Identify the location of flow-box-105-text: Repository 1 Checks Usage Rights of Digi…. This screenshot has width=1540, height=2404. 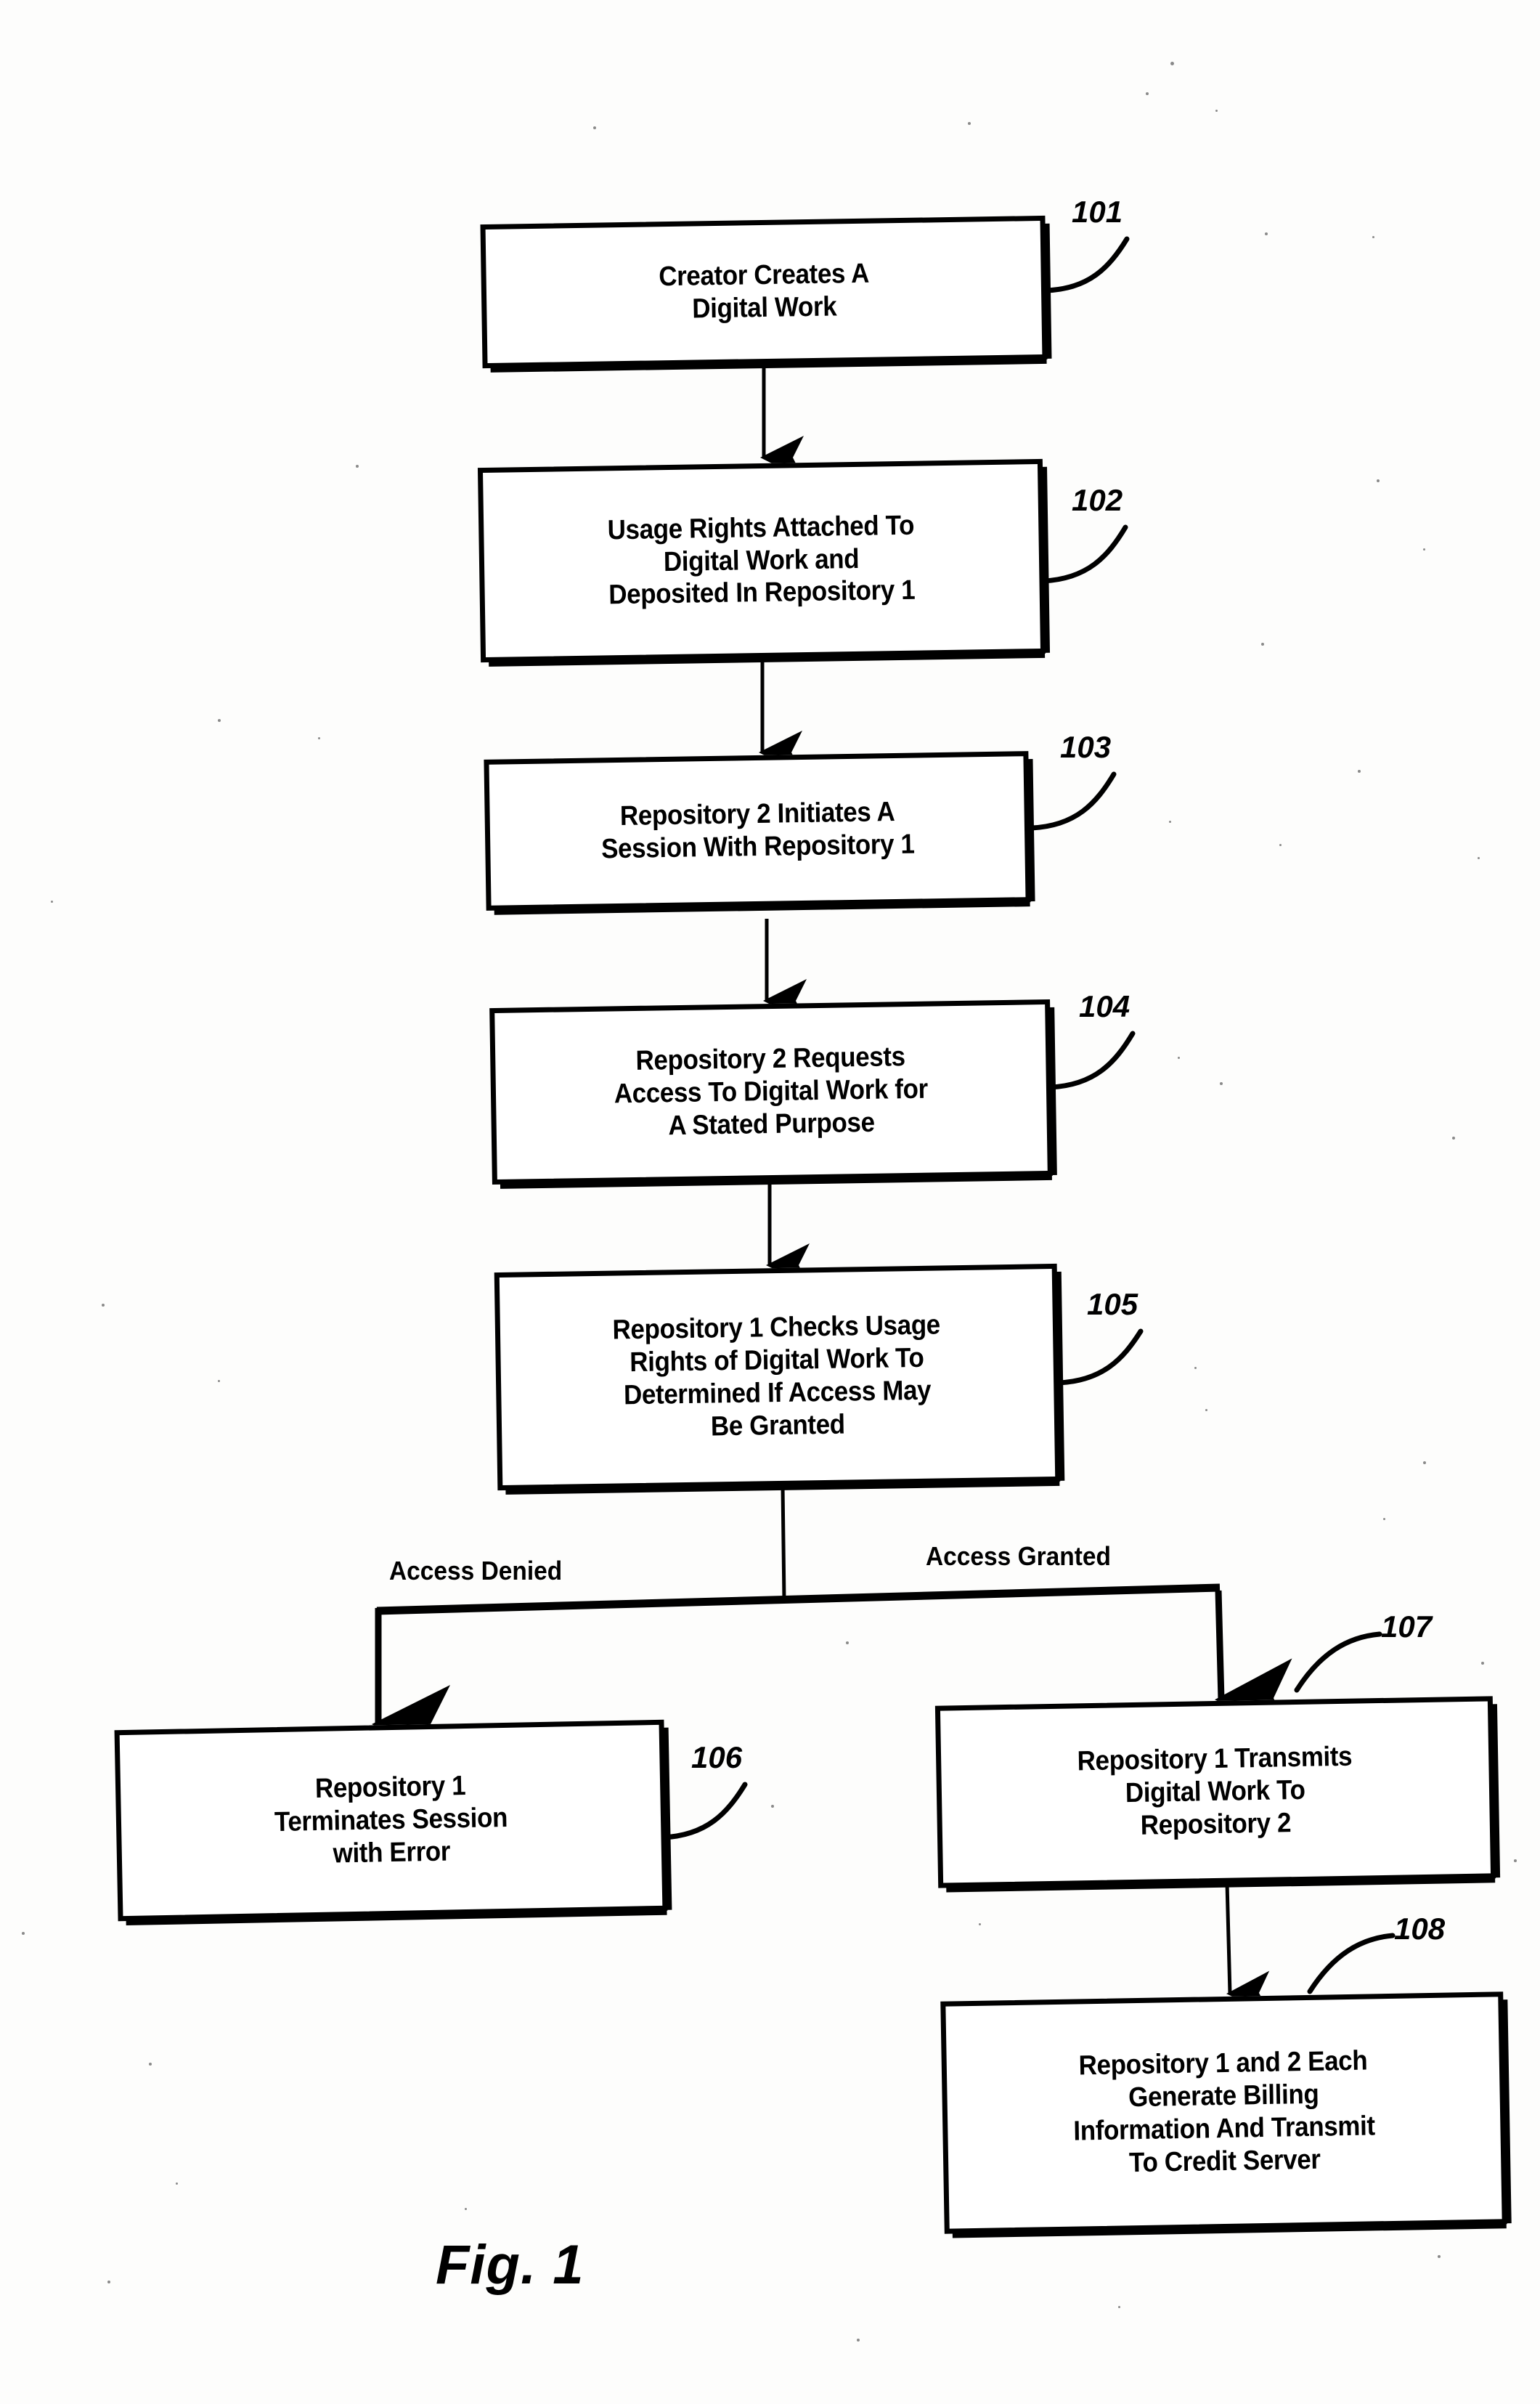
(776, 1375).